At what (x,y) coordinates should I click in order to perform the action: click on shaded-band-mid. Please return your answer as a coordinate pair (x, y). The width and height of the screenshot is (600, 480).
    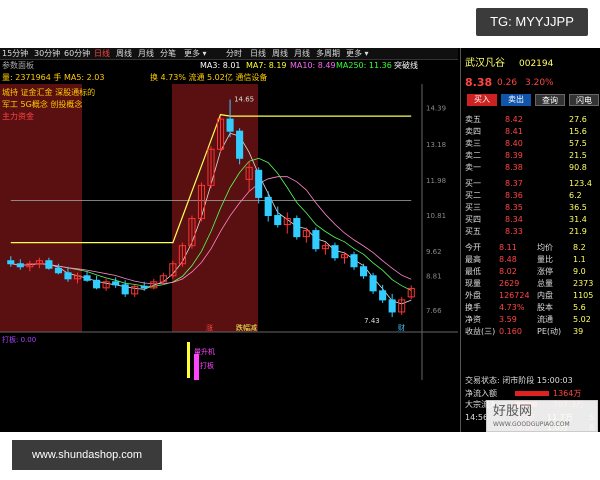
    Looking at the image, I should click on (215, 208).